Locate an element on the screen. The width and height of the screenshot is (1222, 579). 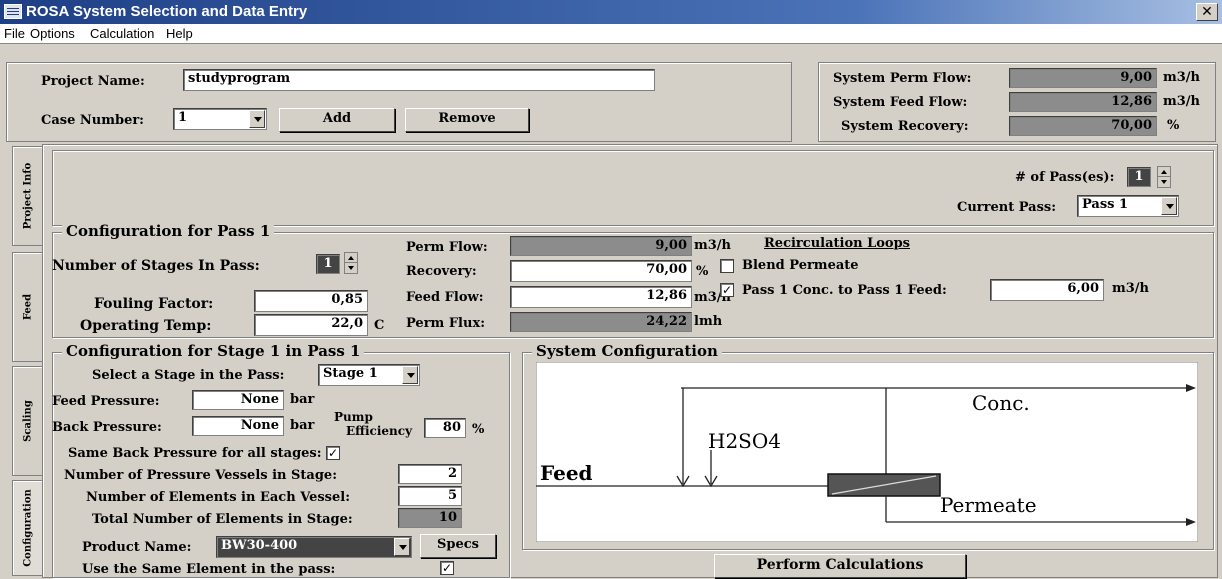
temp-input: 22,0 is located at coordinates (311, 325).